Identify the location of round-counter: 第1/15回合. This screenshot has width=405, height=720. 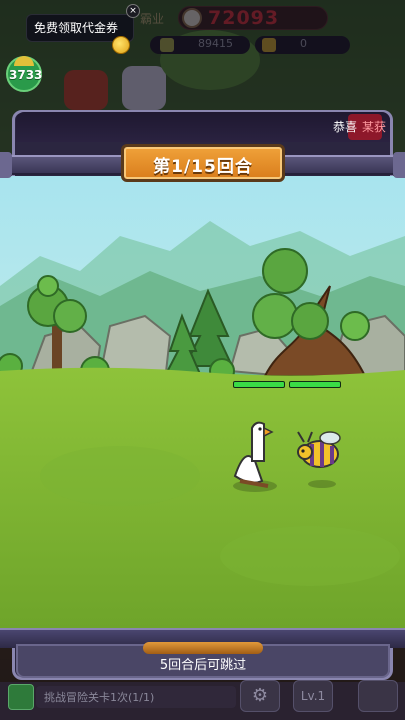
(203, 167).